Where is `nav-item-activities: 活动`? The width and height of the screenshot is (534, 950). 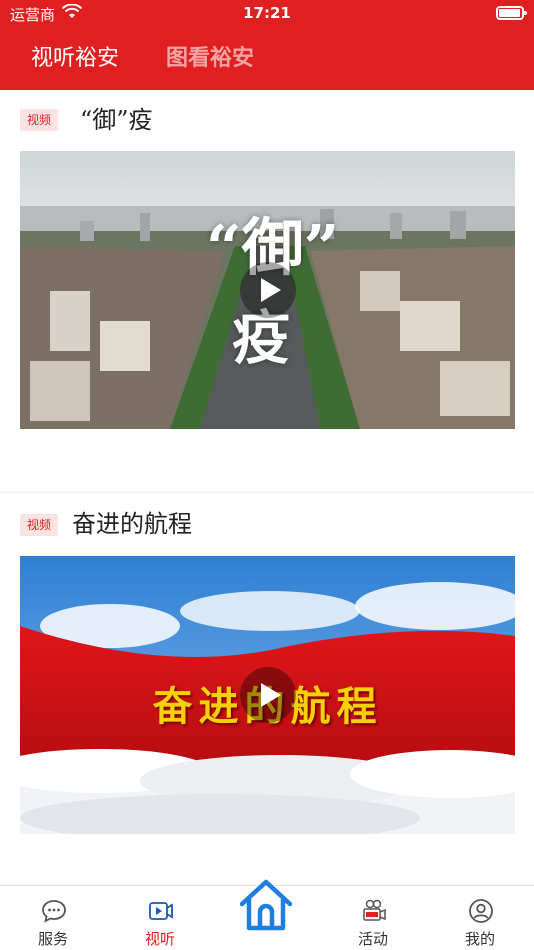 nav-item-activities: 活动 is located at coordinates (373, 918).